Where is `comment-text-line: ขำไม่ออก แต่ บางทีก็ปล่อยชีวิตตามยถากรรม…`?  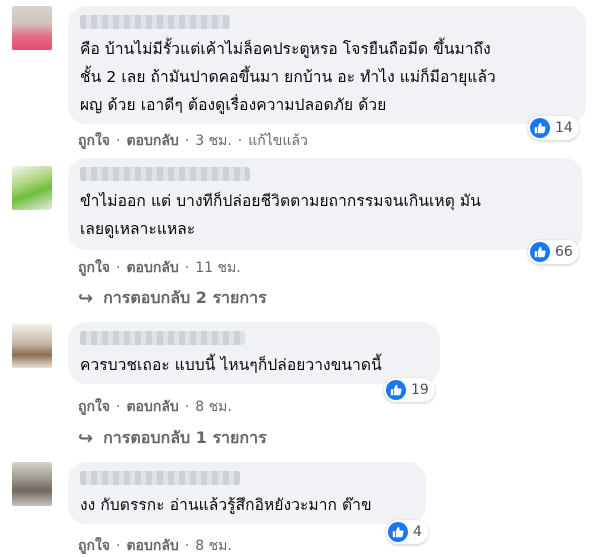 comment-text-line: ขำไม่ออก แต่ บางทีก็ปล่อยชีวิตตามยถากรรม… is located at coordinates (280, 201).